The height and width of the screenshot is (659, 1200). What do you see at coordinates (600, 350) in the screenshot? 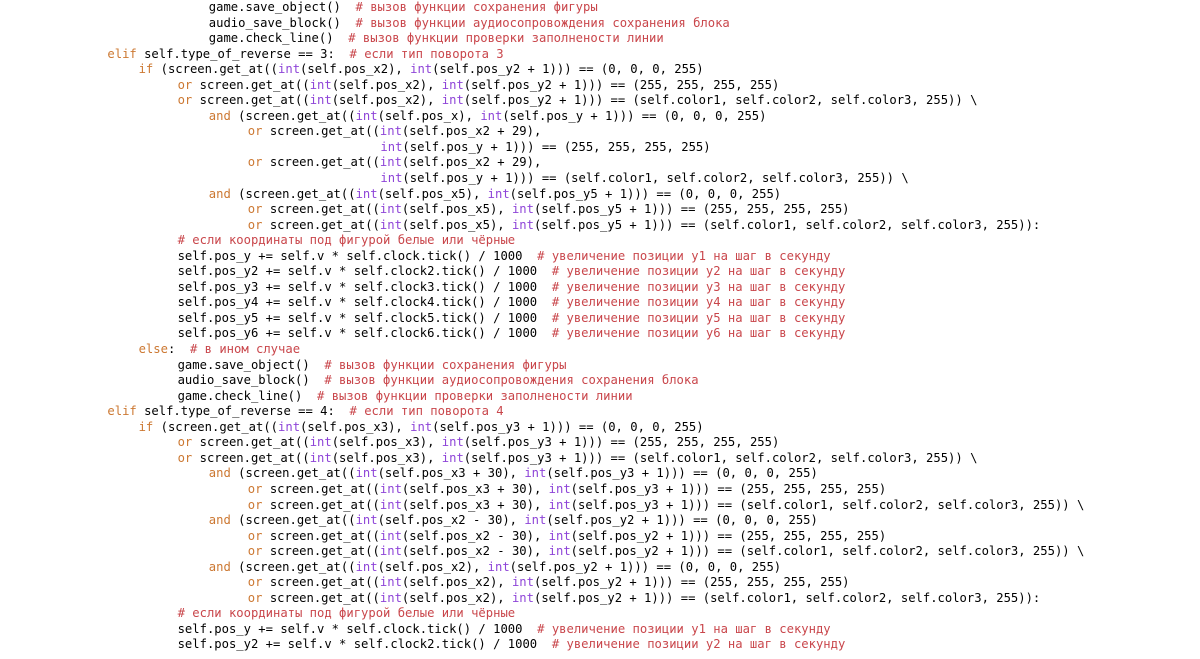
I see `code-line: else: # в ином случае` at bounding box center [600, 350].